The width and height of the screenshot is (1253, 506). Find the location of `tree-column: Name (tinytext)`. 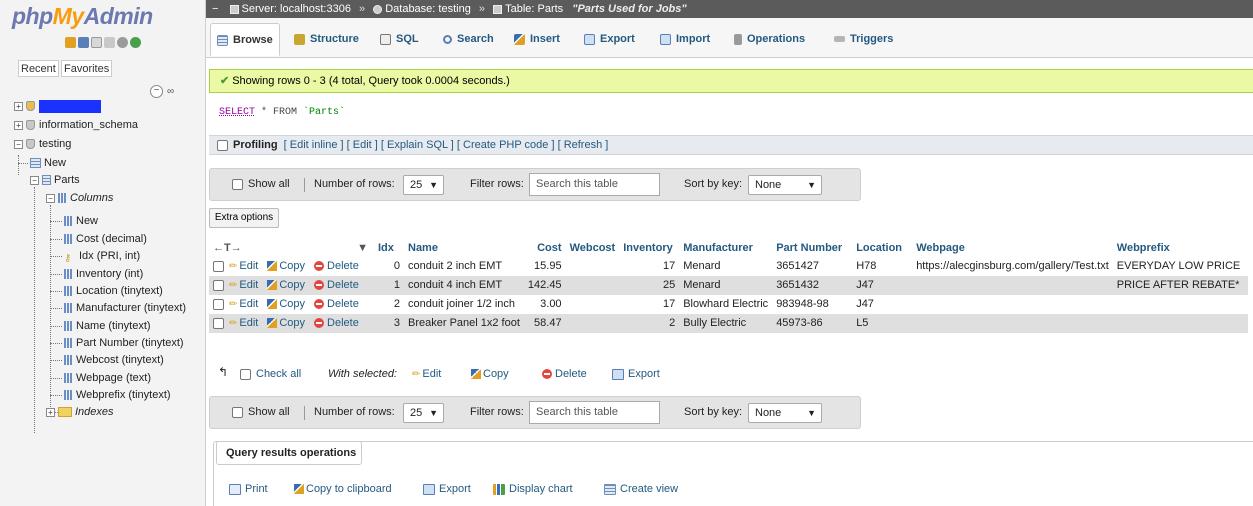

tree-column: Name (tinytext) is located at coordinates (107, 326).